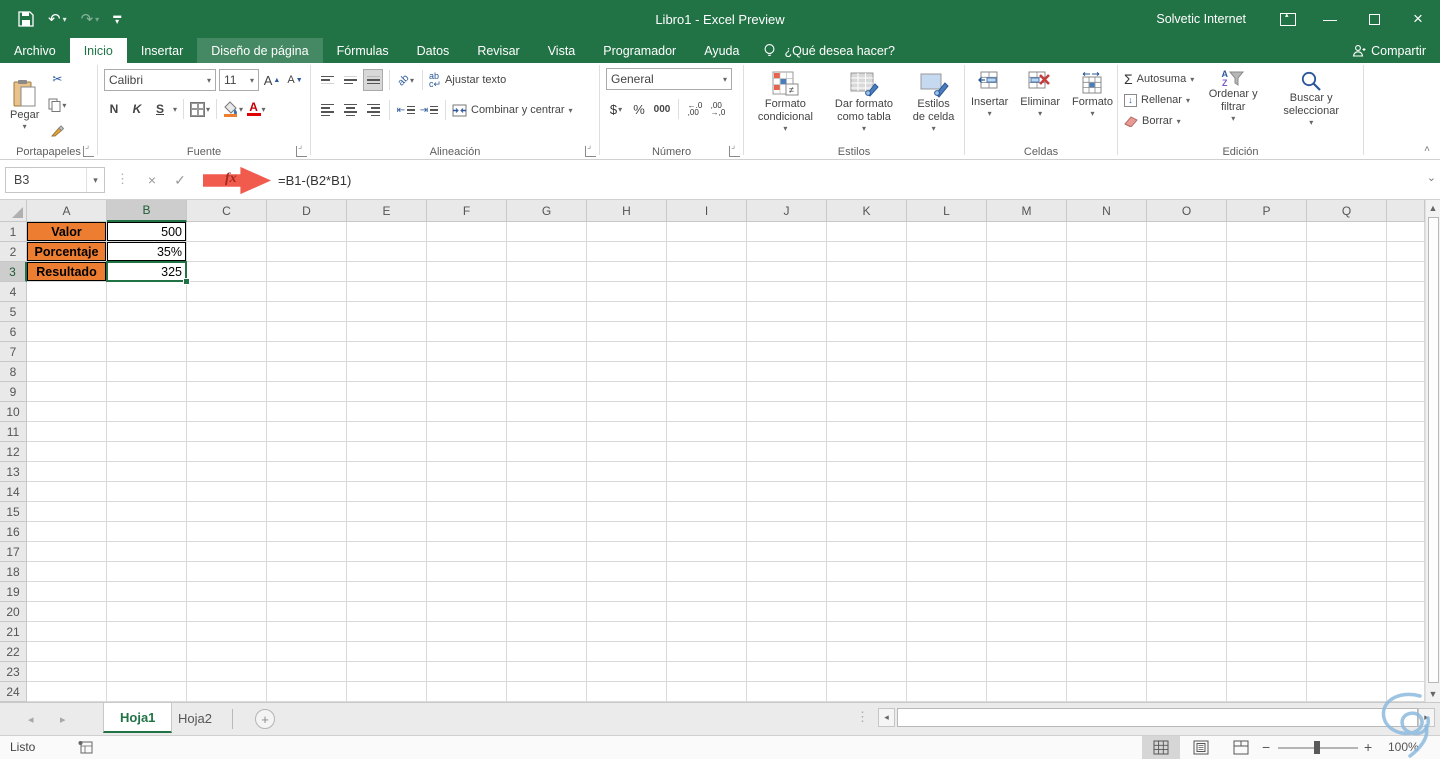 The width and height of the screenshot is (1440, 759). What do you see at coordinates (867, 392) in the screenshot?
I see `cell-K9` at bounding box center [867, 392].